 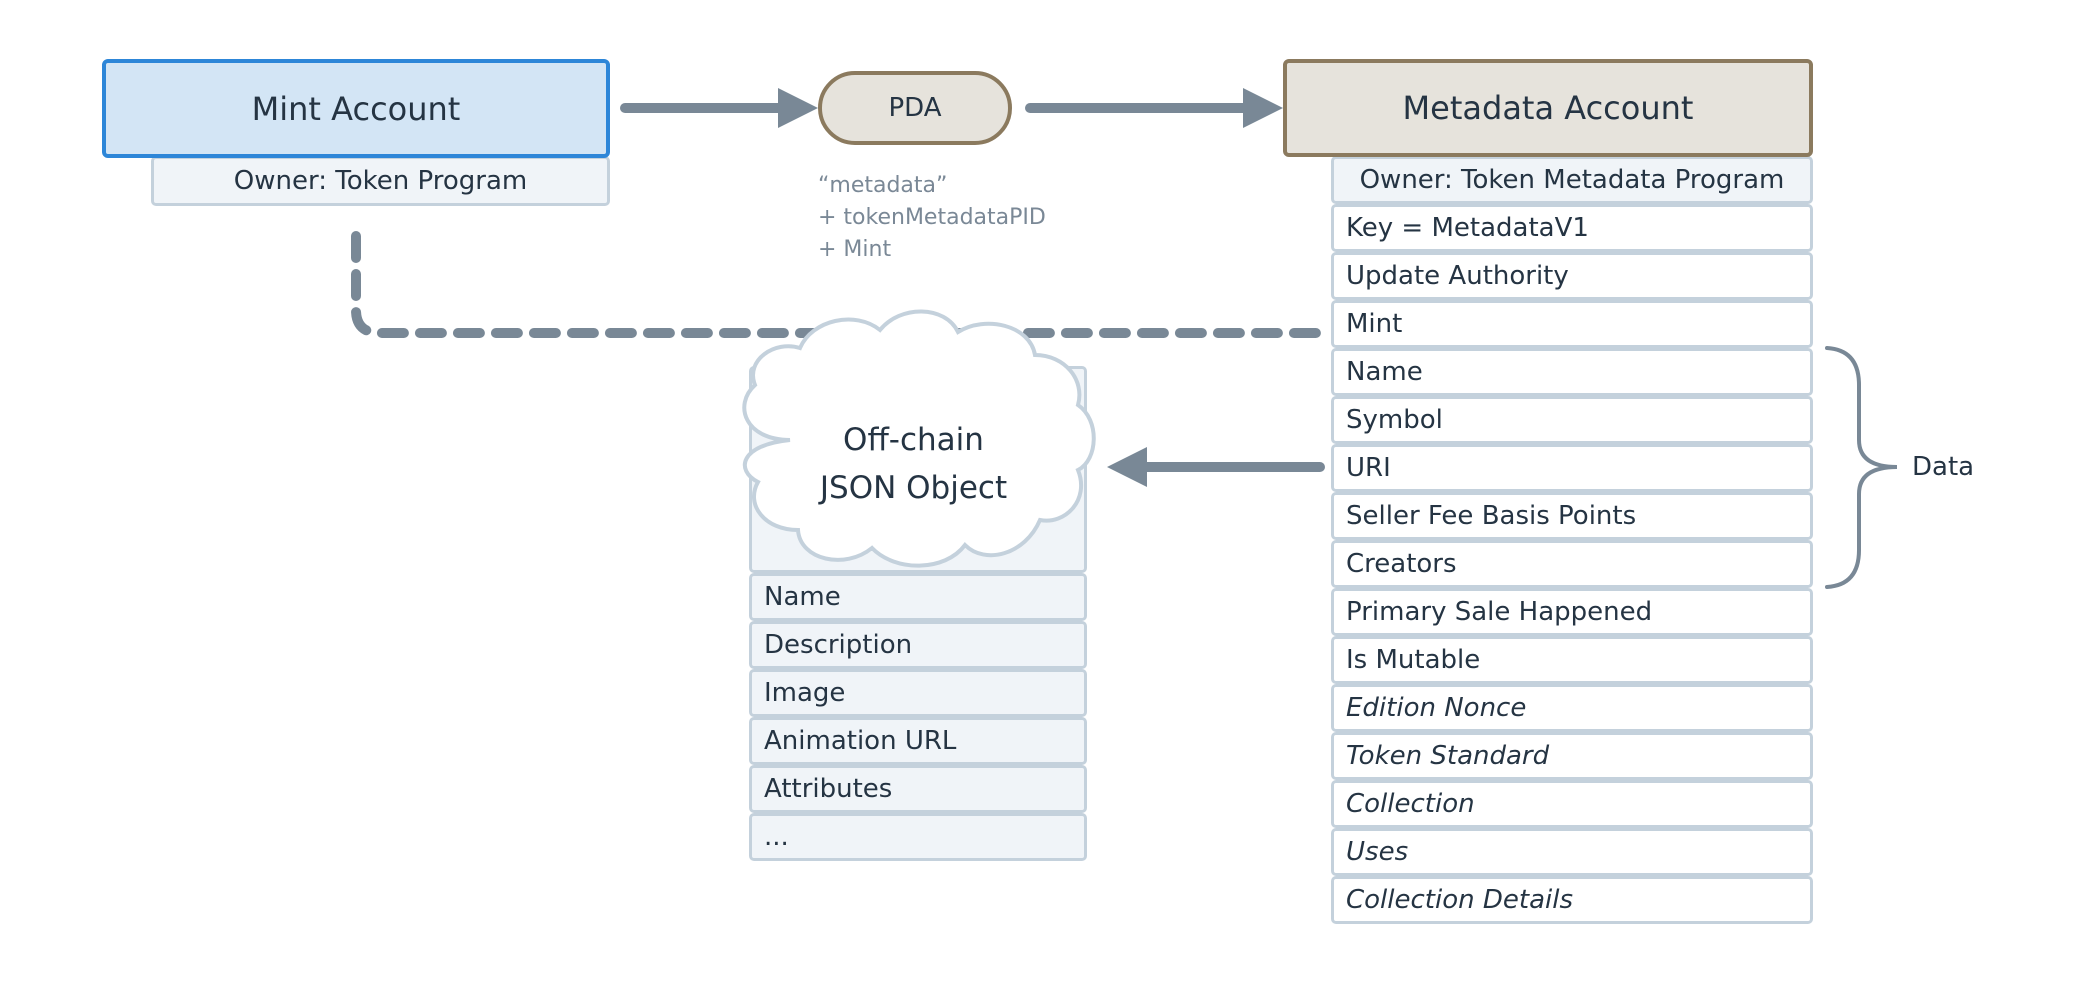 I want to click on field-label: Animation URL, so click(x=860, y=741).